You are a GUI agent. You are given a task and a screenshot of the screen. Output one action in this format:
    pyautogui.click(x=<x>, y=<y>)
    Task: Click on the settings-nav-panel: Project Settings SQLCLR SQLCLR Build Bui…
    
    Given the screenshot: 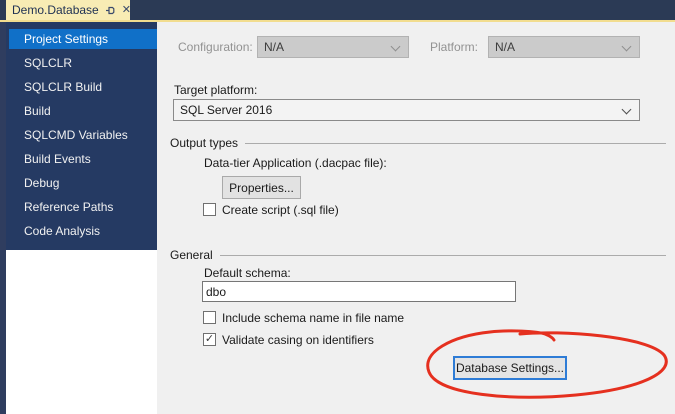 What is the action you would take?
    pyautogui.click(x=86, y=136)
    